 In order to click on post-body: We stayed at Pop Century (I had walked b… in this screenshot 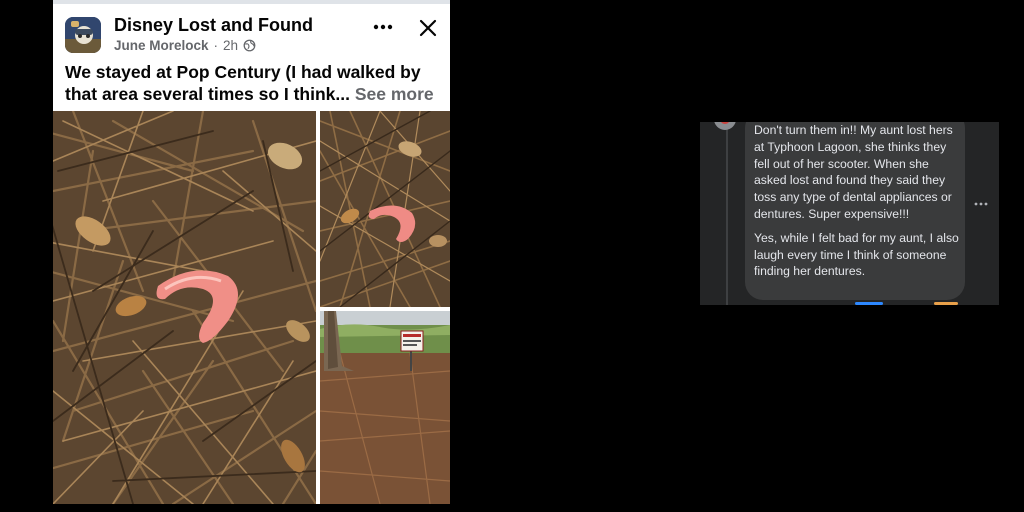, I will do `click(252, 83)`.